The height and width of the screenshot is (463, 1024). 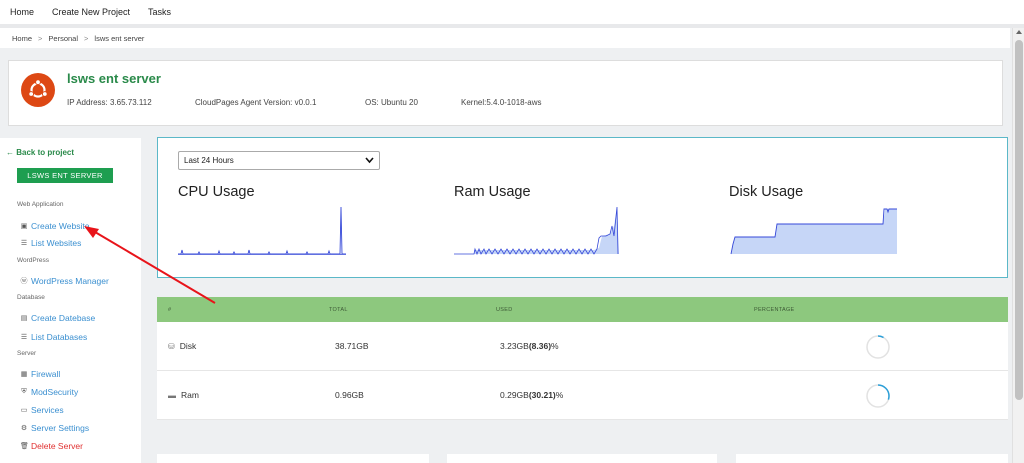 I want to click on sidebar-item-list-websites: ☰ List Websites, so click(x=51, y=243).